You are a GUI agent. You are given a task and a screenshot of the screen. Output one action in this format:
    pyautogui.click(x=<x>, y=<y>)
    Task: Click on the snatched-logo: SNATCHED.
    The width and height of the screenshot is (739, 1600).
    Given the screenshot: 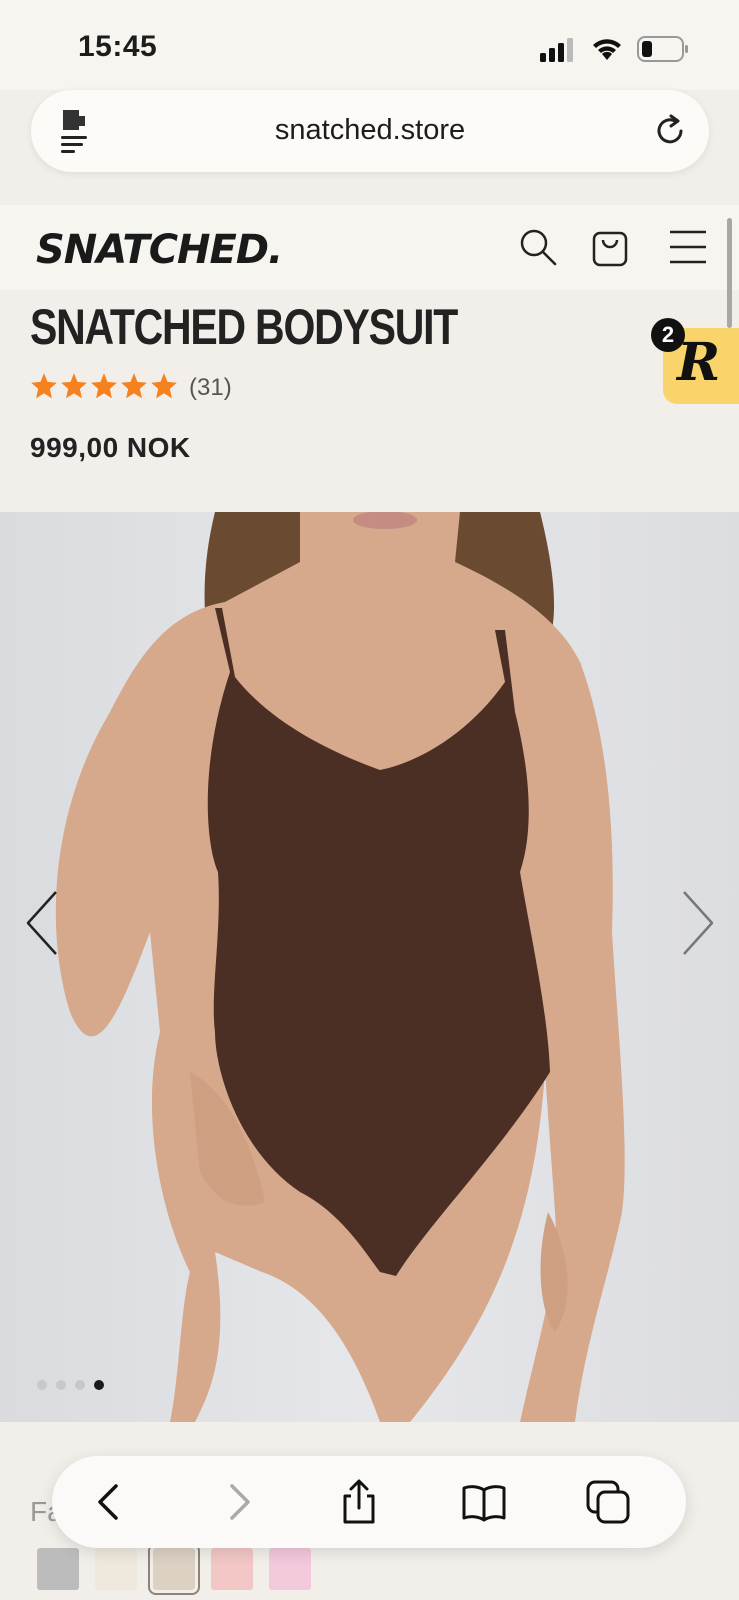 What is the action you would take?
    pyautogui.click(x=174, y=248)
    